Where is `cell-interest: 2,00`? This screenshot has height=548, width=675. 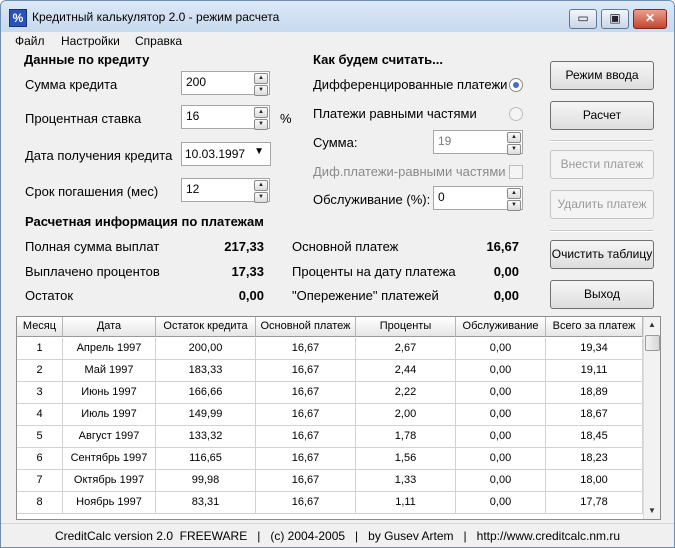 cell-interest: 2,00 is located at coordinates (406, 415).